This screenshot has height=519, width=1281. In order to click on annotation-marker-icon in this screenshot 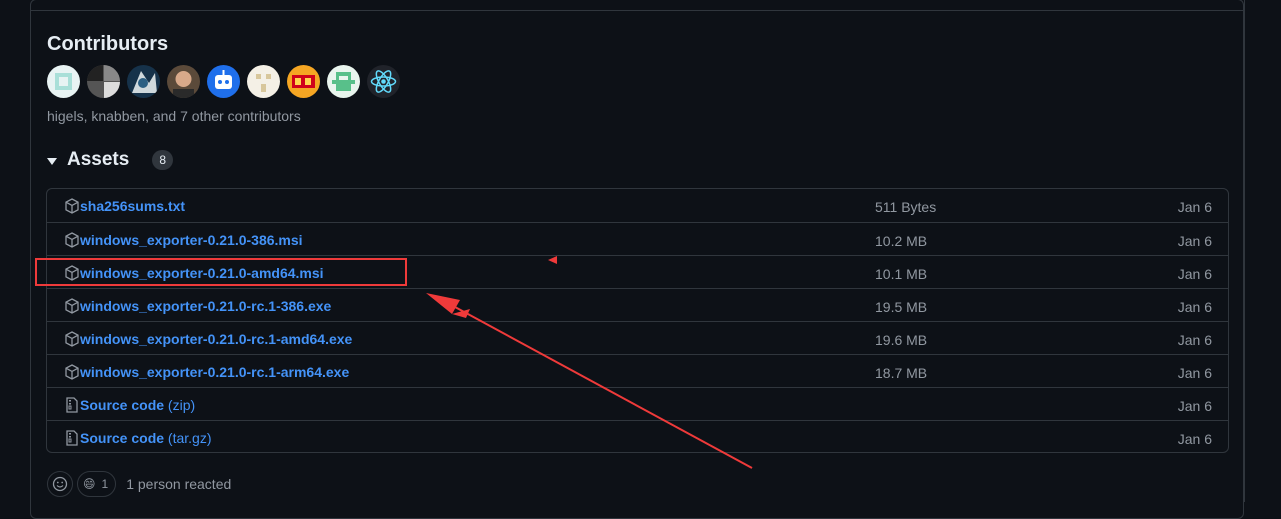, I will do `click(552, 260)`.